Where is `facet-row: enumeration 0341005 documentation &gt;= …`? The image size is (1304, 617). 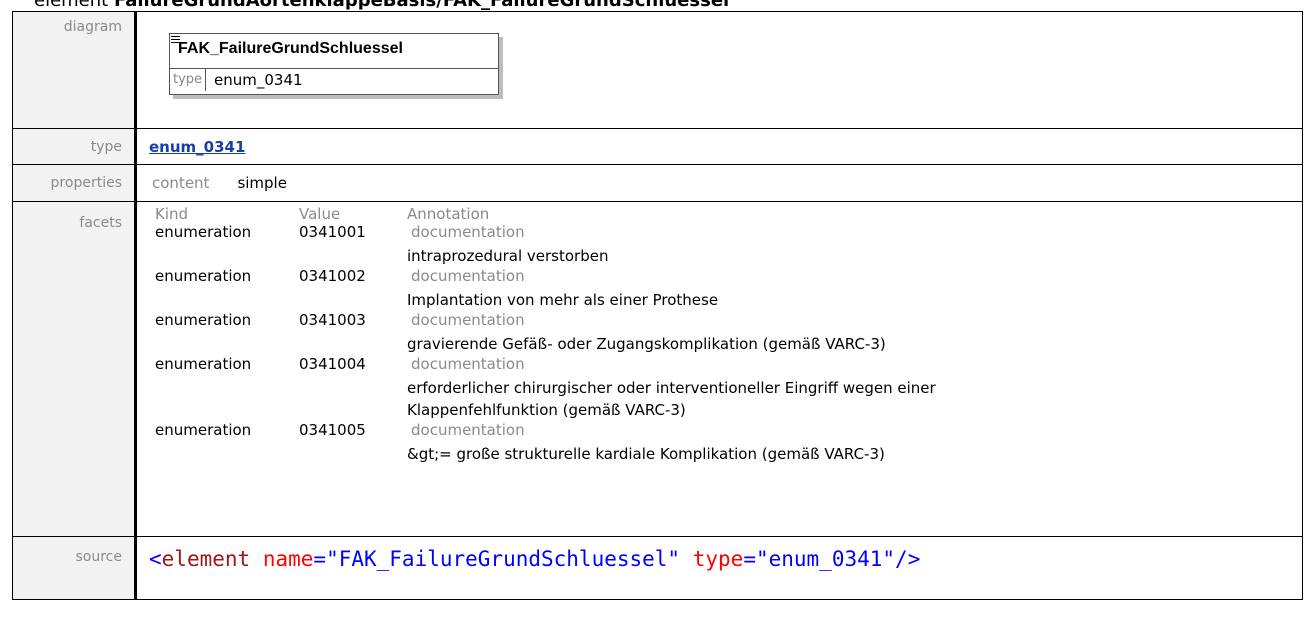 facet-row: enumeration 0341005 documentation &gt;= … is located at coordinates (725, 443).